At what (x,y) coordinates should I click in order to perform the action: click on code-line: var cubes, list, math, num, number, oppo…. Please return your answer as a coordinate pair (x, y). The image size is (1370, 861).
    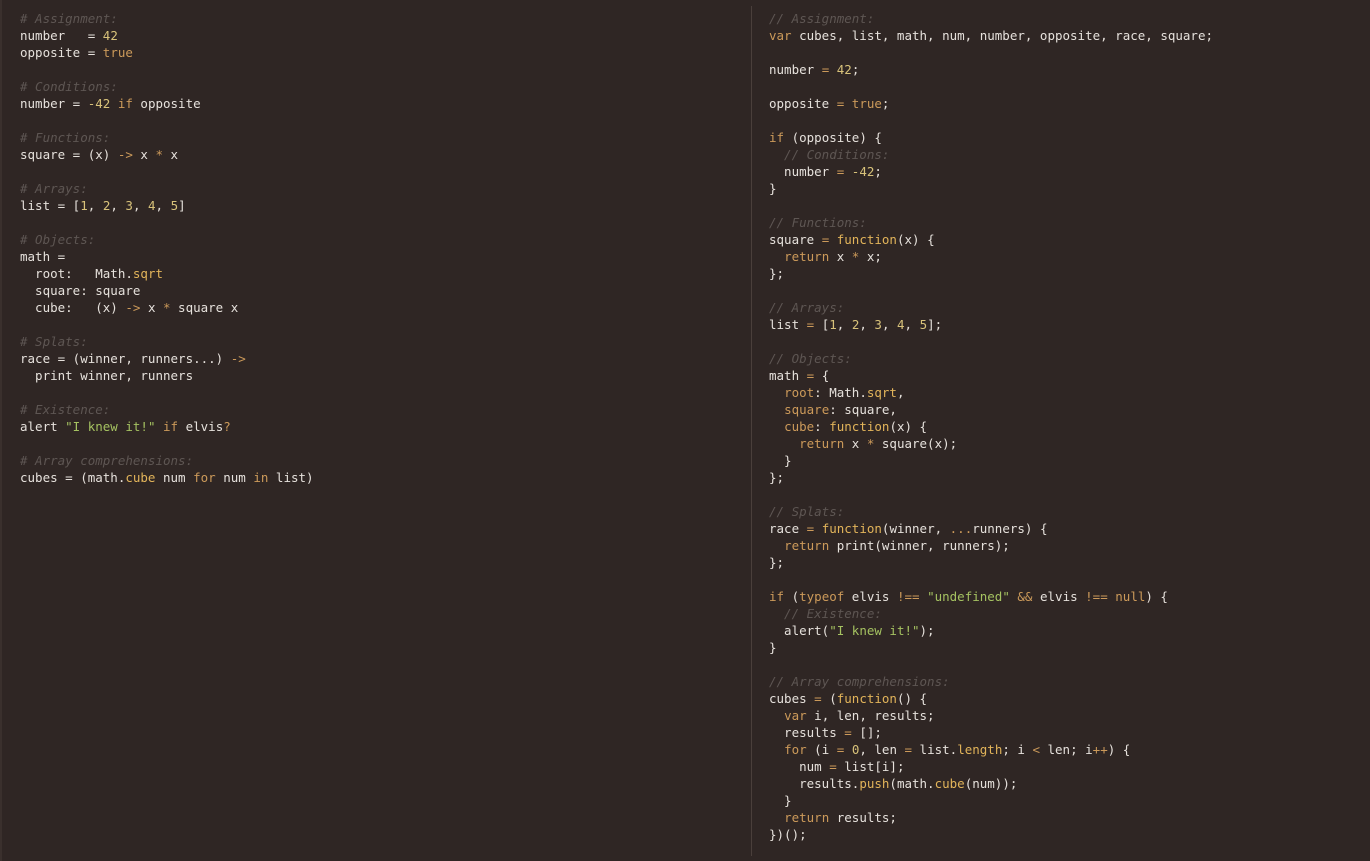
    Looking at the image, I should click on (1069, 35).